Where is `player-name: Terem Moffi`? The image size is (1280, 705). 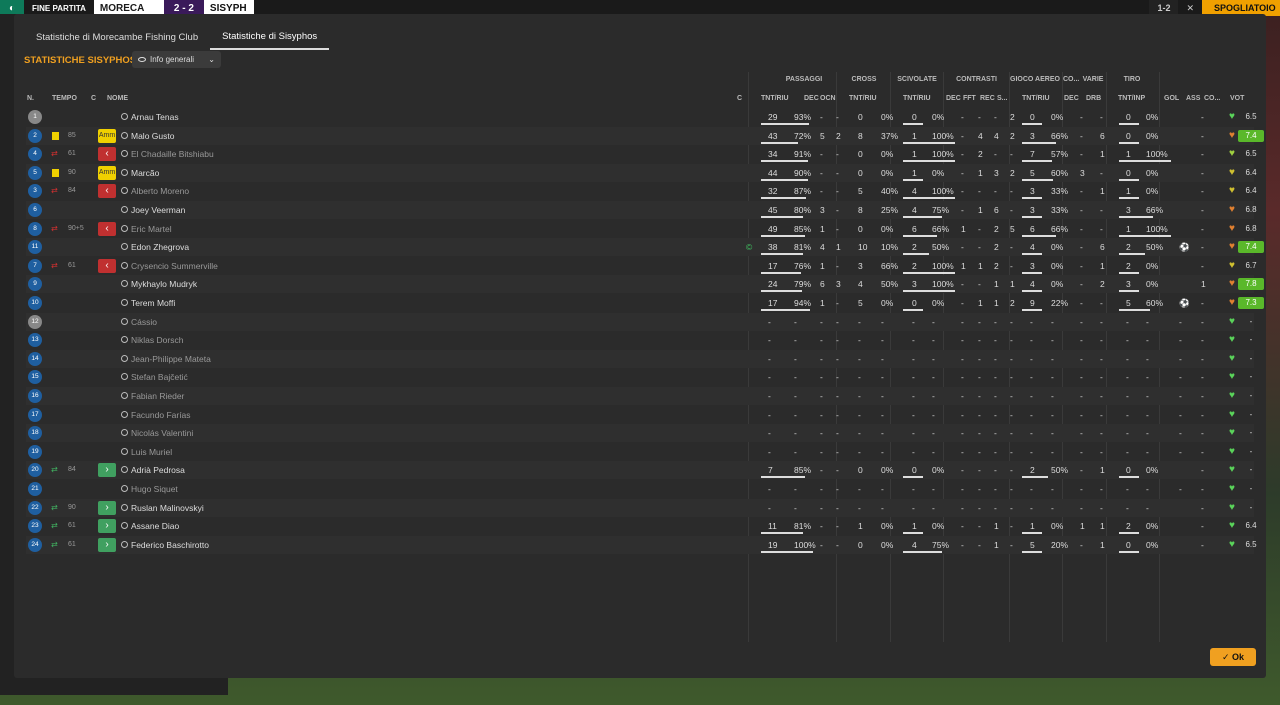 player-name: Terem Moffi is located at coordinates (153, 303).